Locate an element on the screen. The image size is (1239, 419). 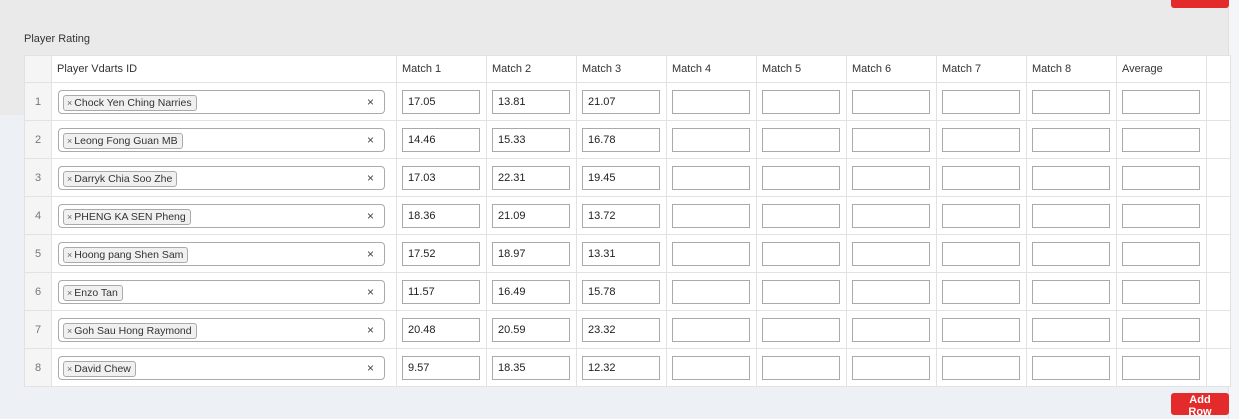
player-select: × Darryk Chia Soo Zhe × is located at coordinates (221, 177).